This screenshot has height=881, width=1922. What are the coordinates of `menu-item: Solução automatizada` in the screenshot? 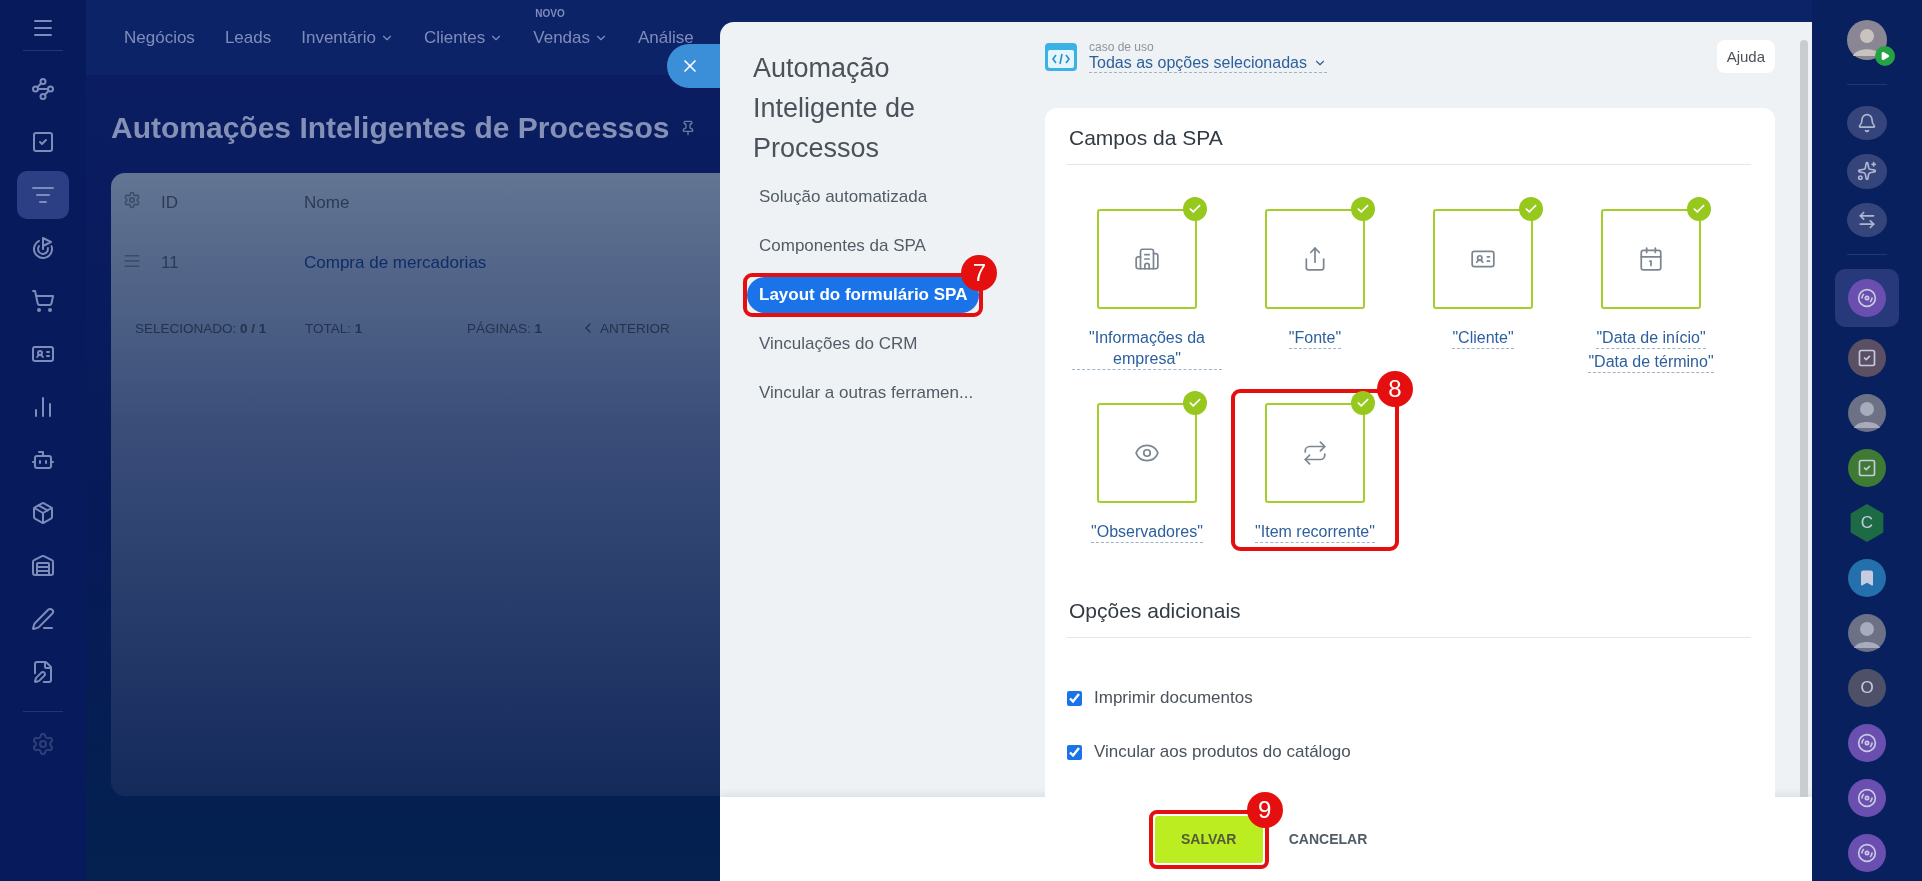 It's located at (843, 196).